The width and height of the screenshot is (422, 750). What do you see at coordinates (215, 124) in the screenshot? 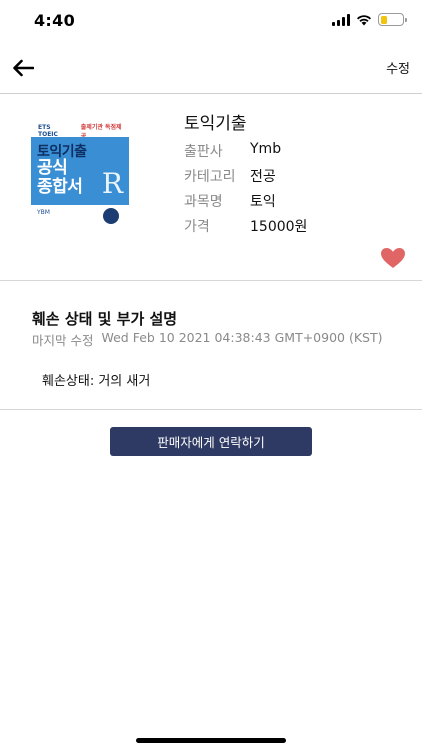
I see `book-title: 토익기출` at bounding box center [215, 124].